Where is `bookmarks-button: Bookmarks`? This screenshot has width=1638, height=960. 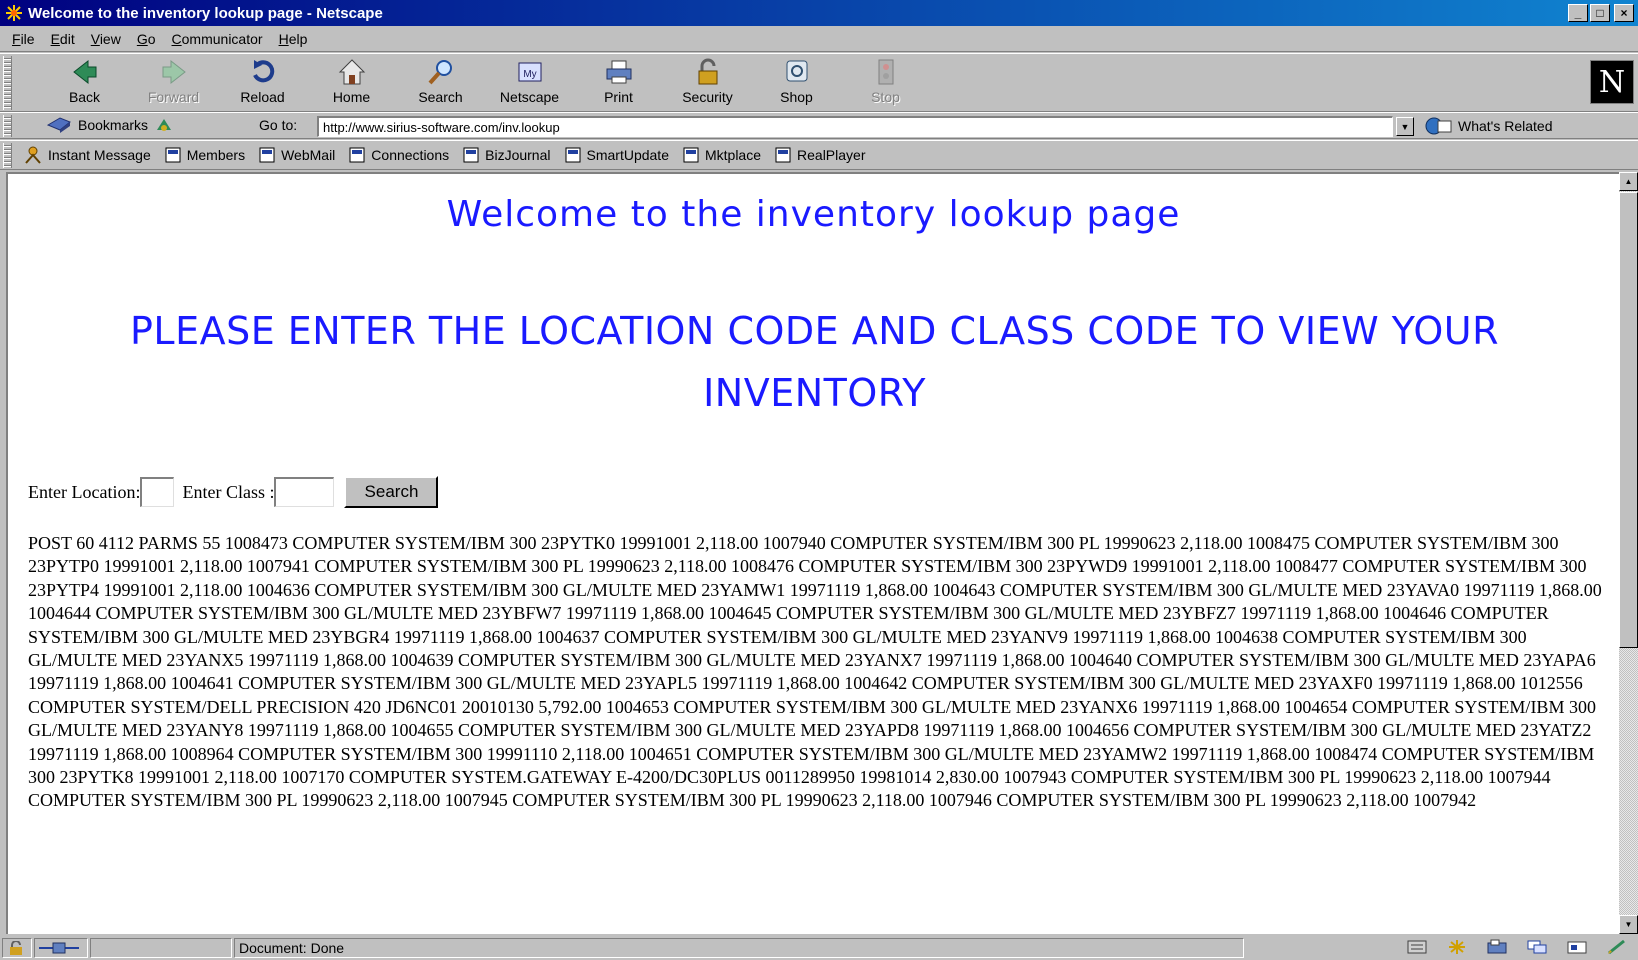
bookmarks-button: Bookmarks is located at coordinates (110, 125).